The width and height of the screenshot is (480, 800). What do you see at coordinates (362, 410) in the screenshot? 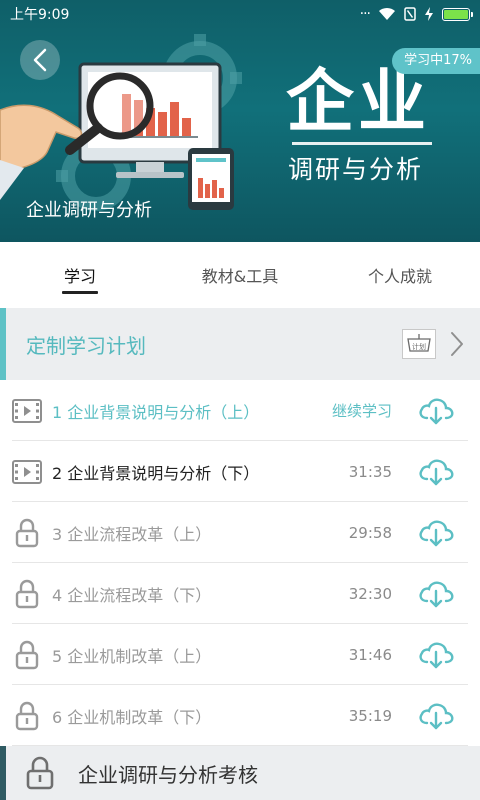
I see `continue-learning-link: 继续学习` at bounding box center [362, 410].